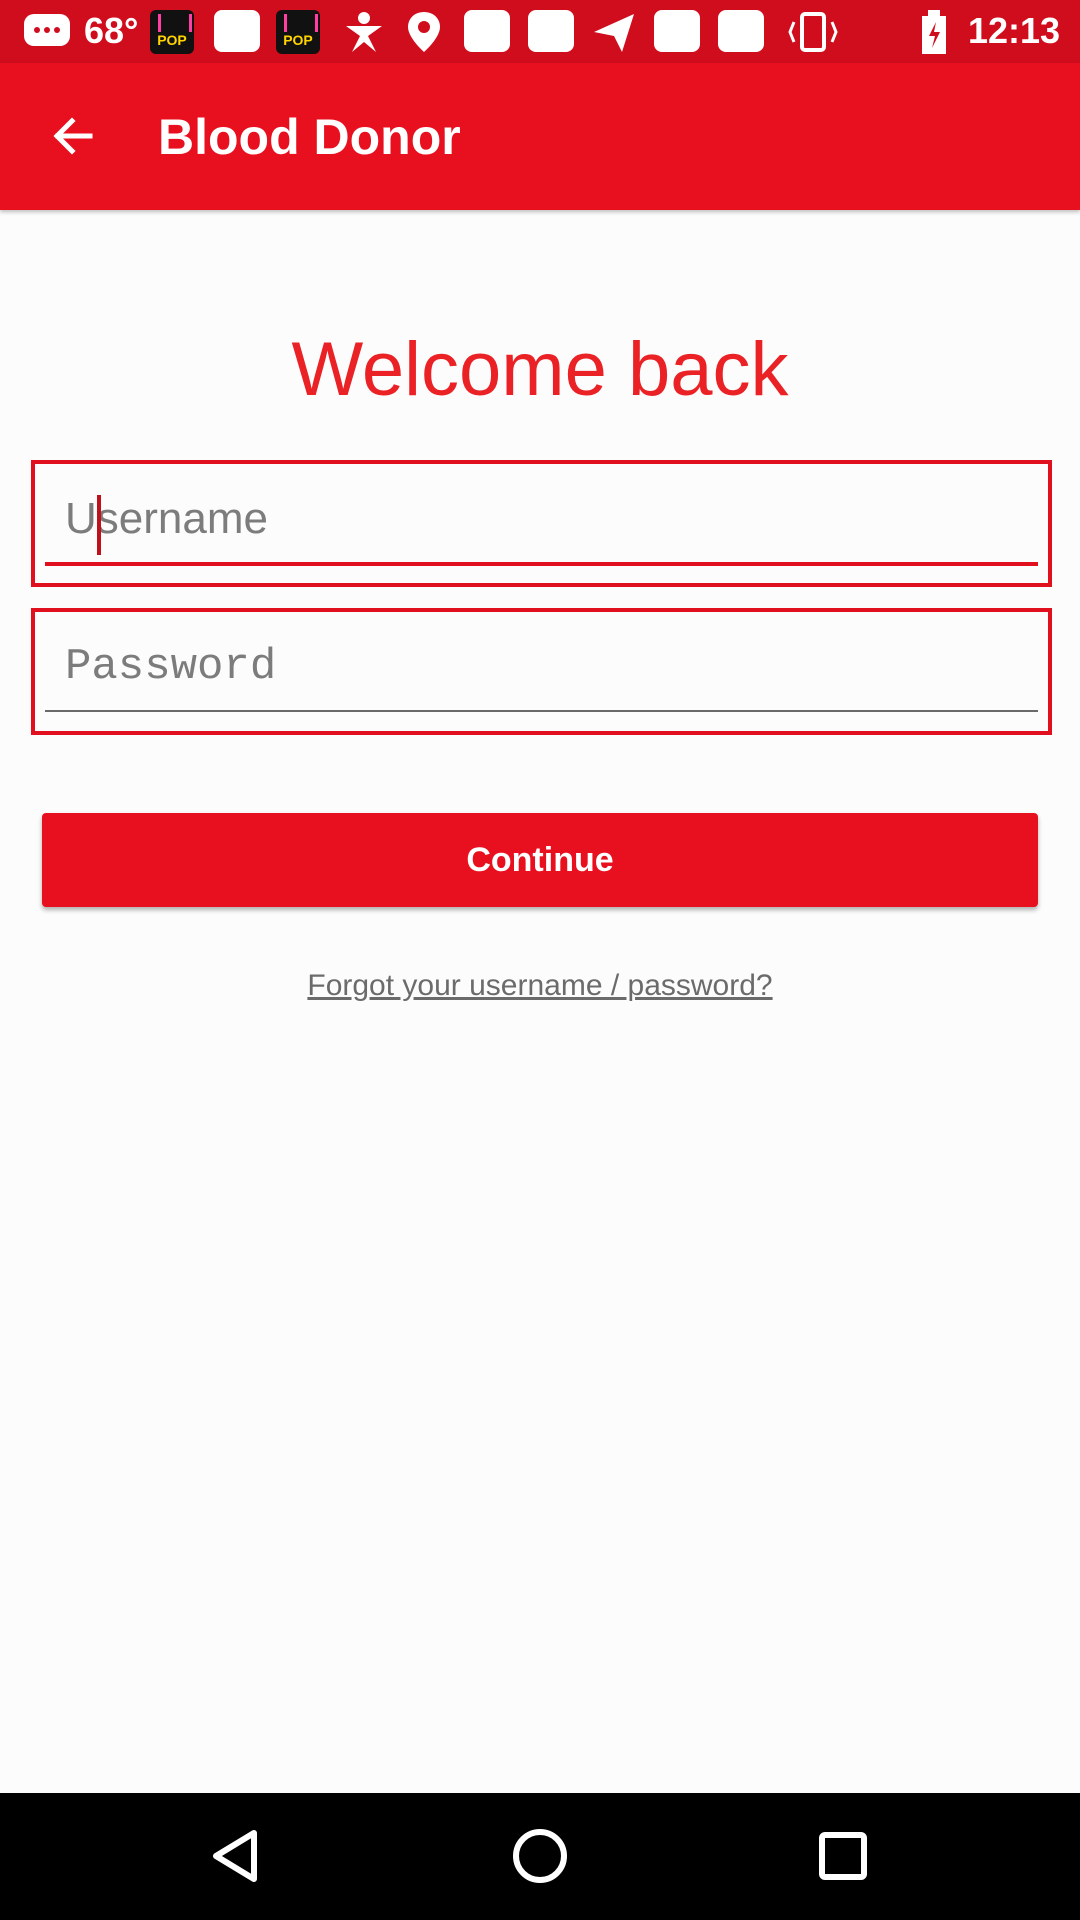 The image size is (1080, 1920). I want to click on send-icon, so click(614, 34).